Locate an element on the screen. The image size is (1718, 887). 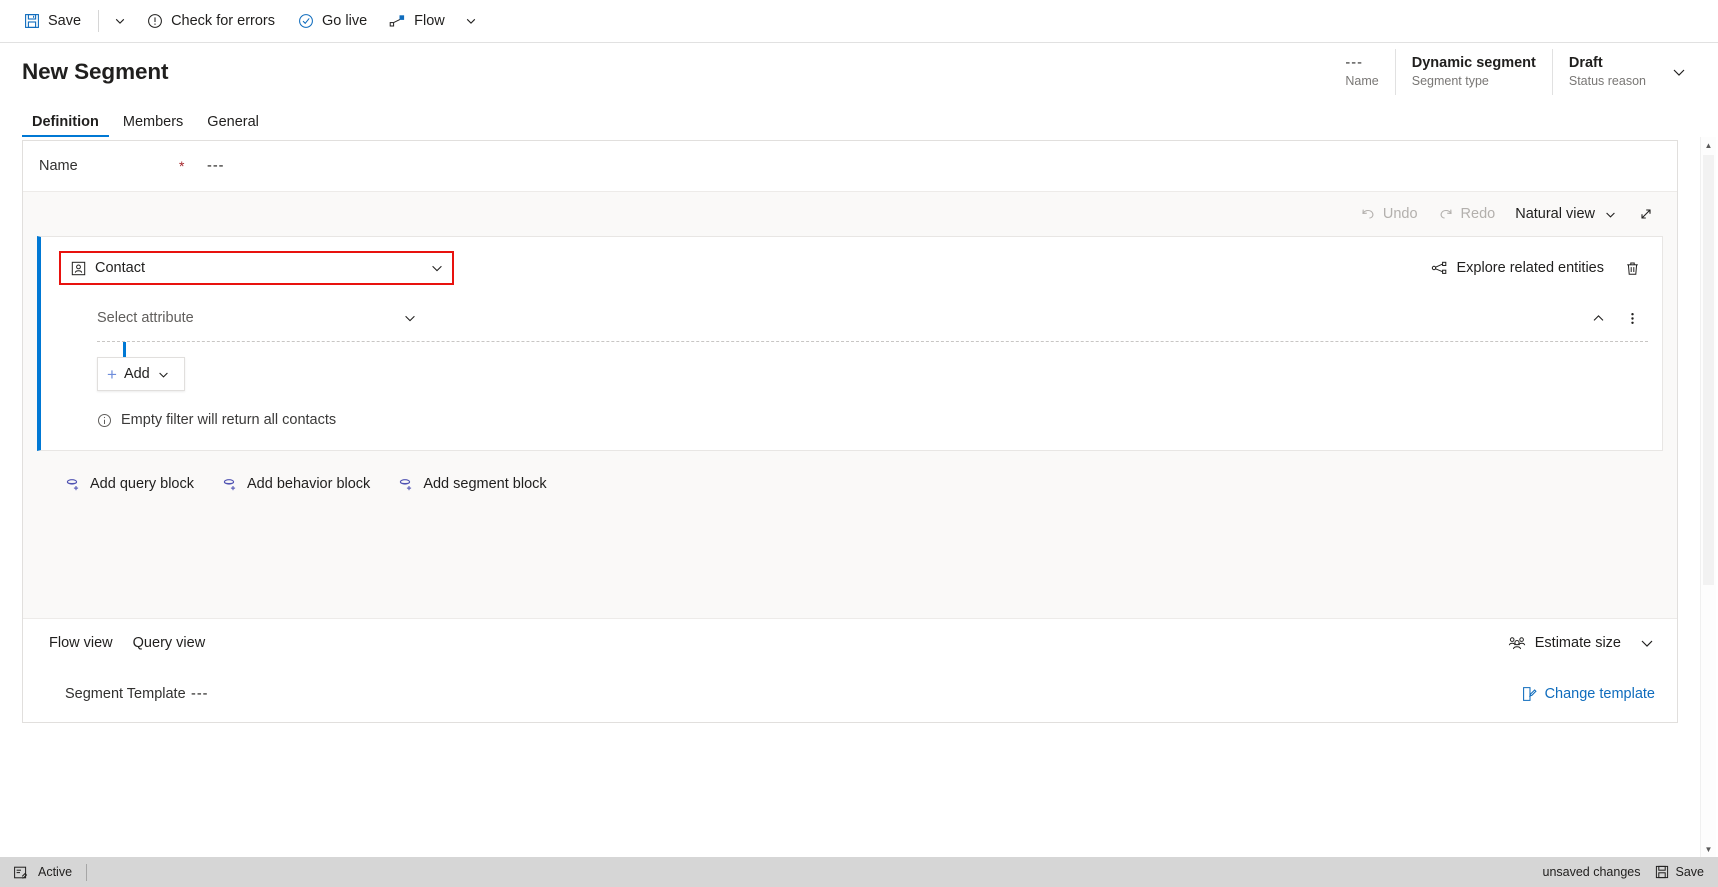
error-circle-icon is located at coordinates (154, 21).